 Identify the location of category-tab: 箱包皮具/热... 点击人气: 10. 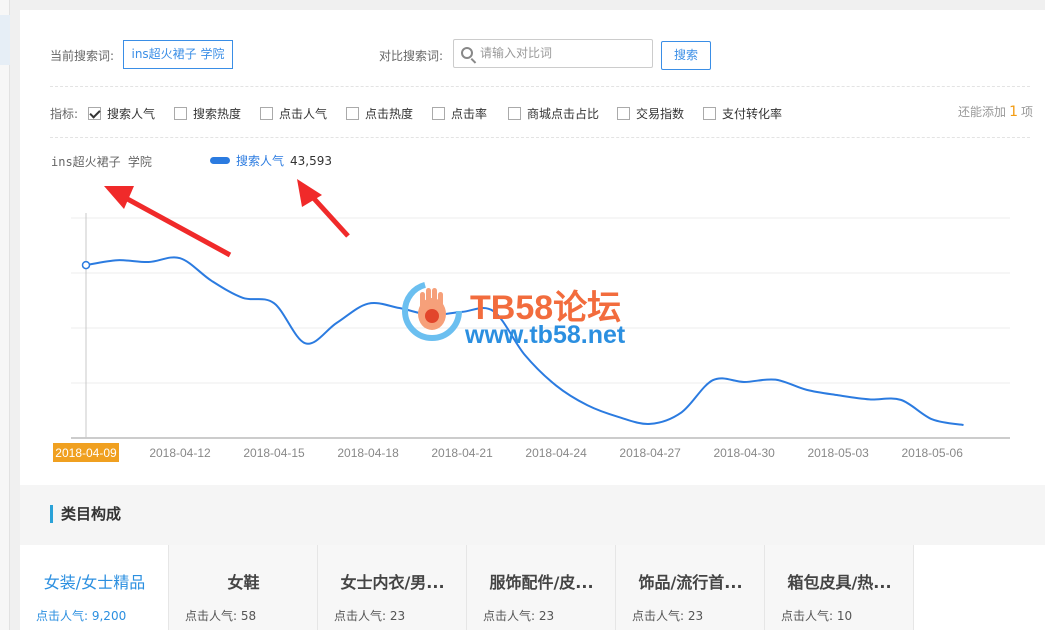
(839, 587).